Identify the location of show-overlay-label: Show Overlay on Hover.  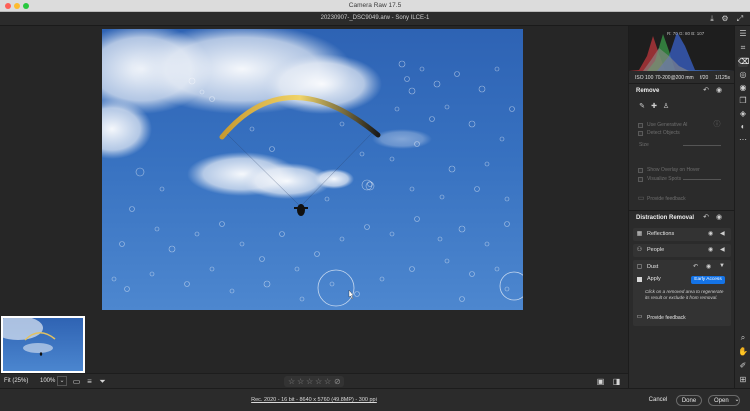
(673, 170).